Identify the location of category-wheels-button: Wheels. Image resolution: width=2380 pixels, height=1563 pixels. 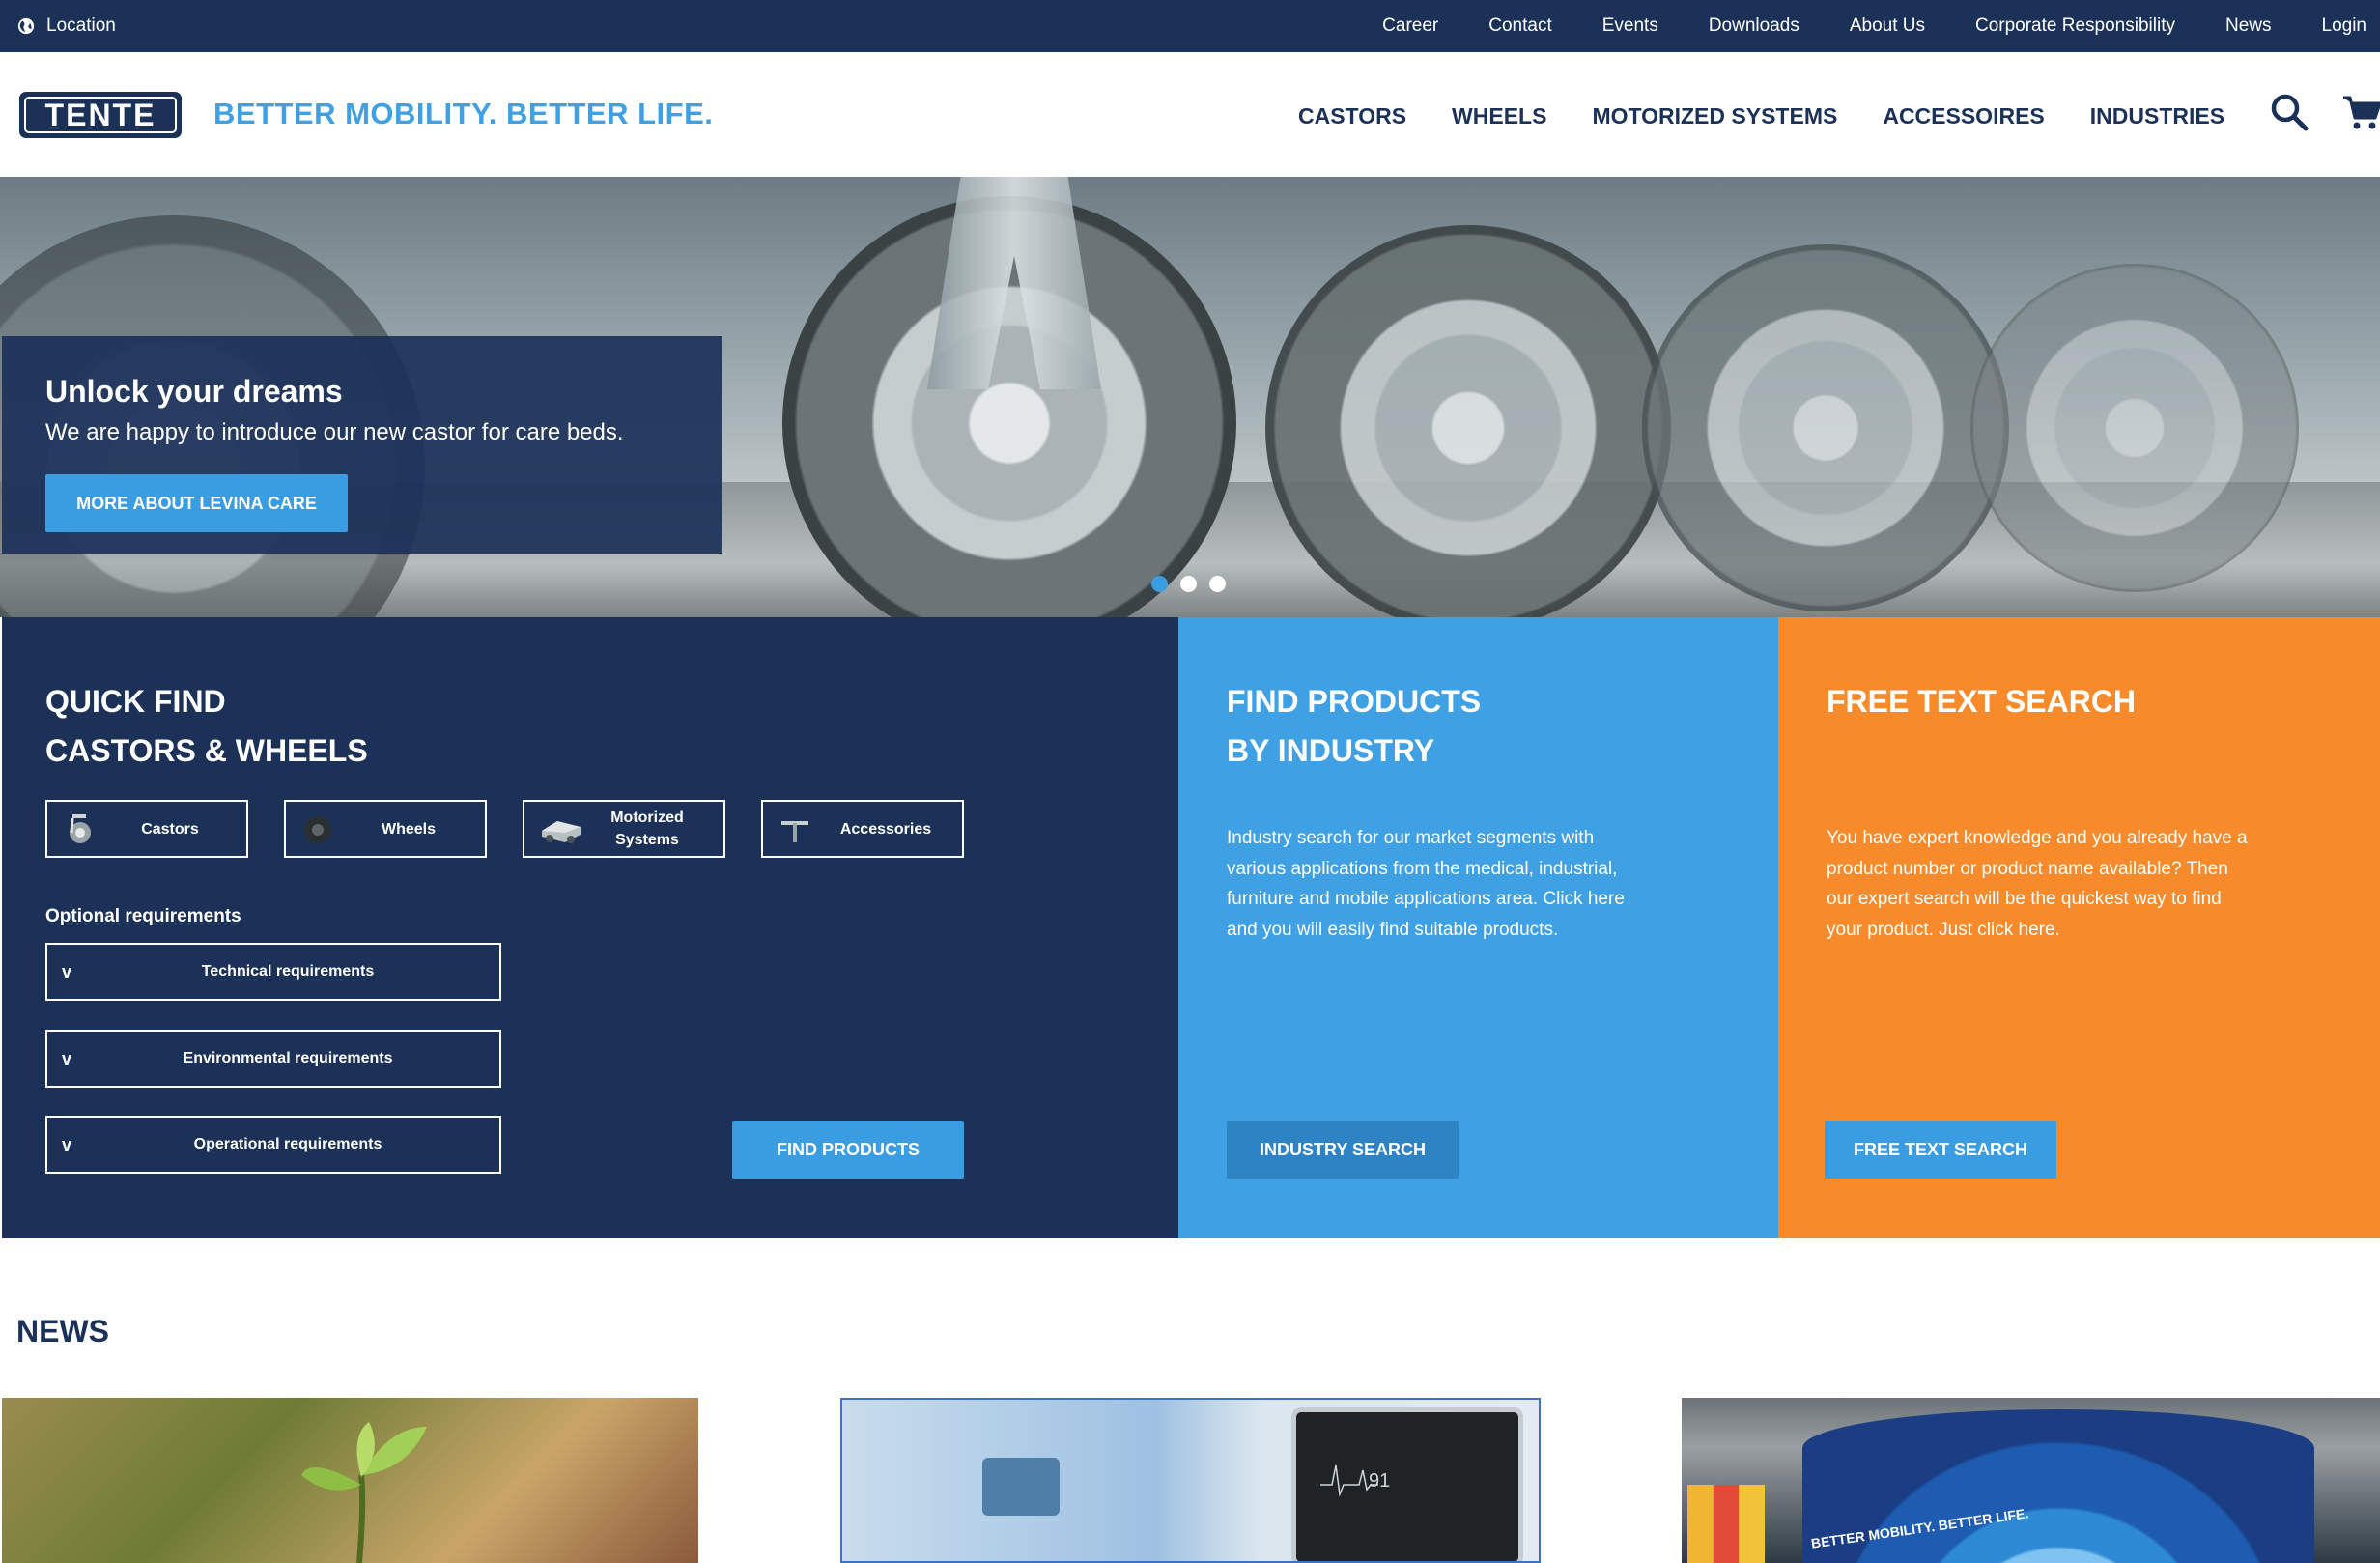
(386, 829).